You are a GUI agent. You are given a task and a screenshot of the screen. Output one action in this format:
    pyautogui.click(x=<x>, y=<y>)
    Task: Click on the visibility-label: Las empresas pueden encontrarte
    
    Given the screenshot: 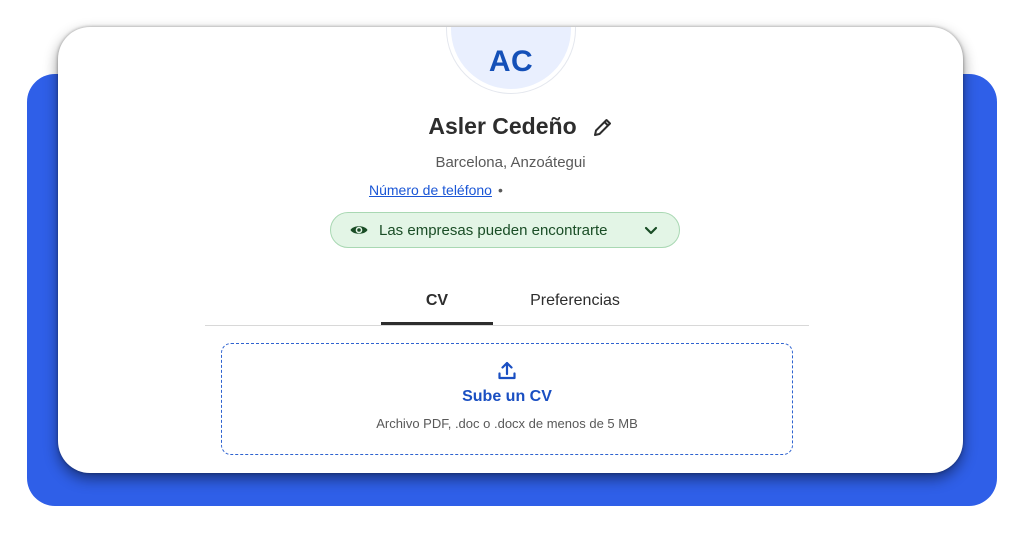 What is the action you would take?
    pyautogui.click(x=493, y=230)
    